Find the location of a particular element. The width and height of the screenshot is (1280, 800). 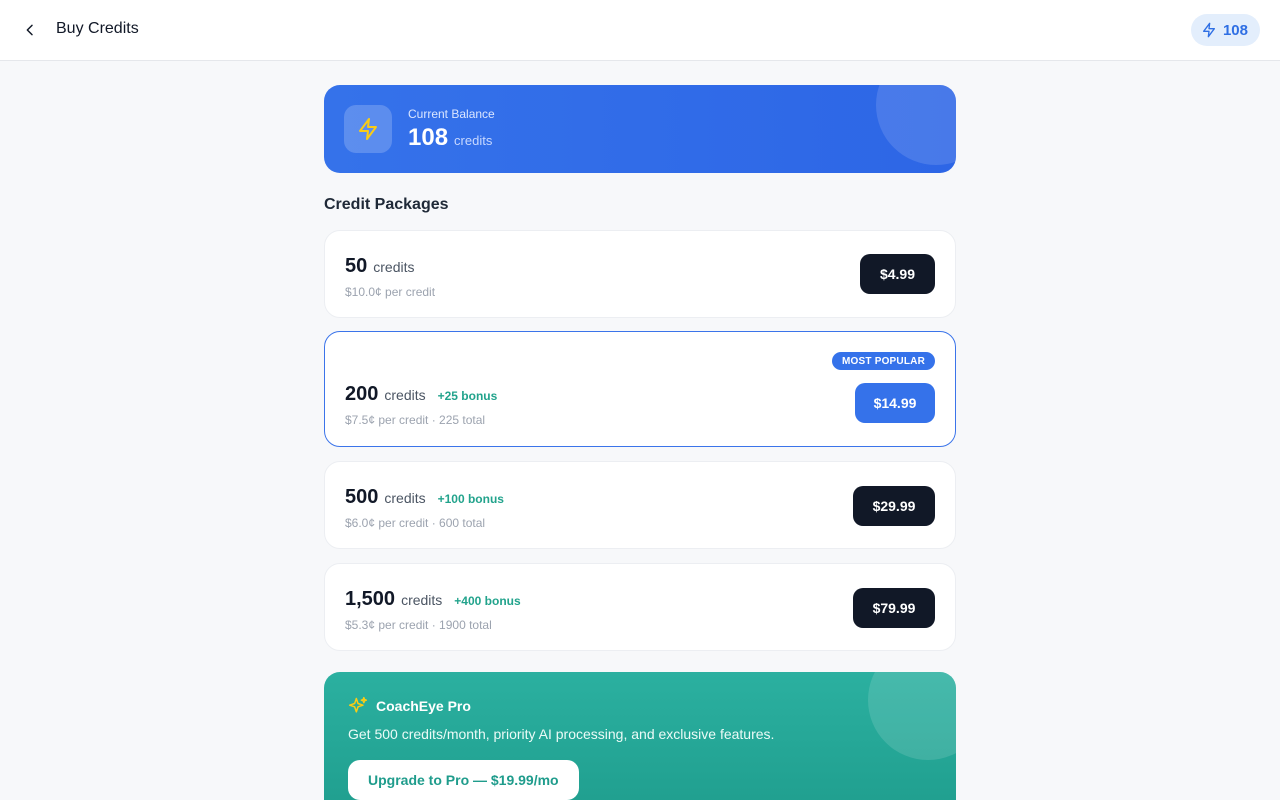

package-amount: 1,500 is located at coordinates (370, 599).